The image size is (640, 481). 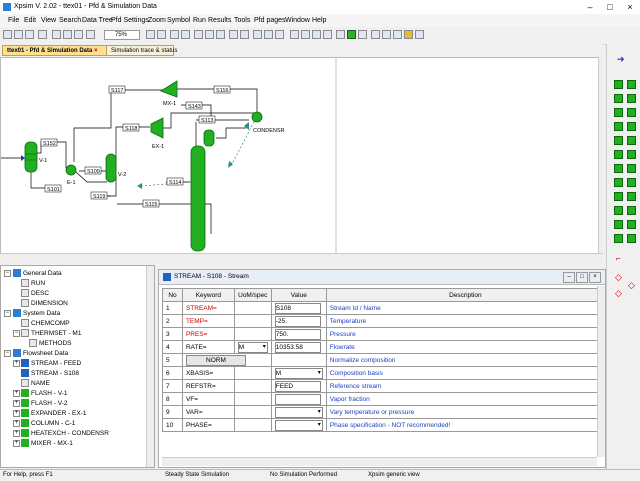 I want to click on row-value: 10353.58, so click(x=298, y=347).